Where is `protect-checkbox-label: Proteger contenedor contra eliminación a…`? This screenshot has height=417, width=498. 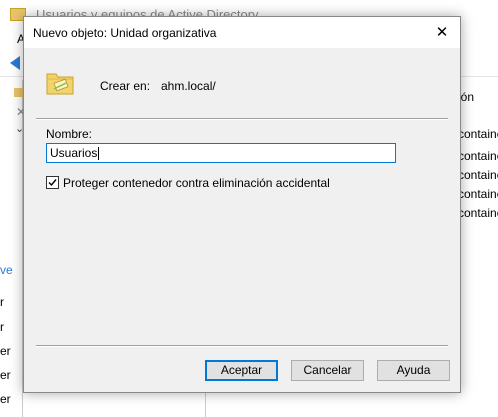
protect-checkbox-label: Proteger contenedor contra eliminación a… is located at coordinates (196, 183).